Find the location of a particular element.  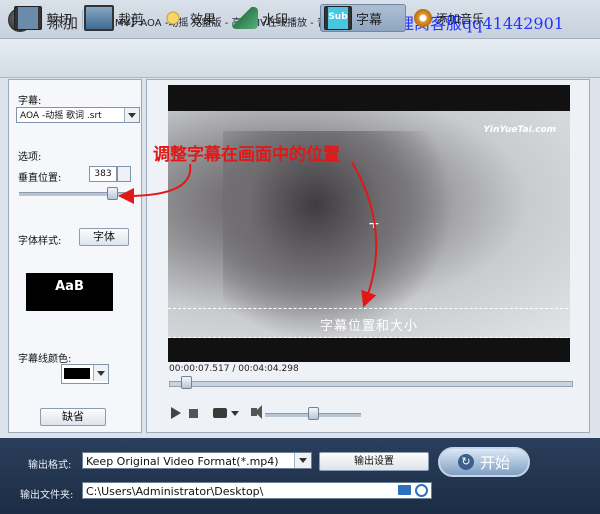

vertical-position-slider-thumb is located at coordinates (113, 193).